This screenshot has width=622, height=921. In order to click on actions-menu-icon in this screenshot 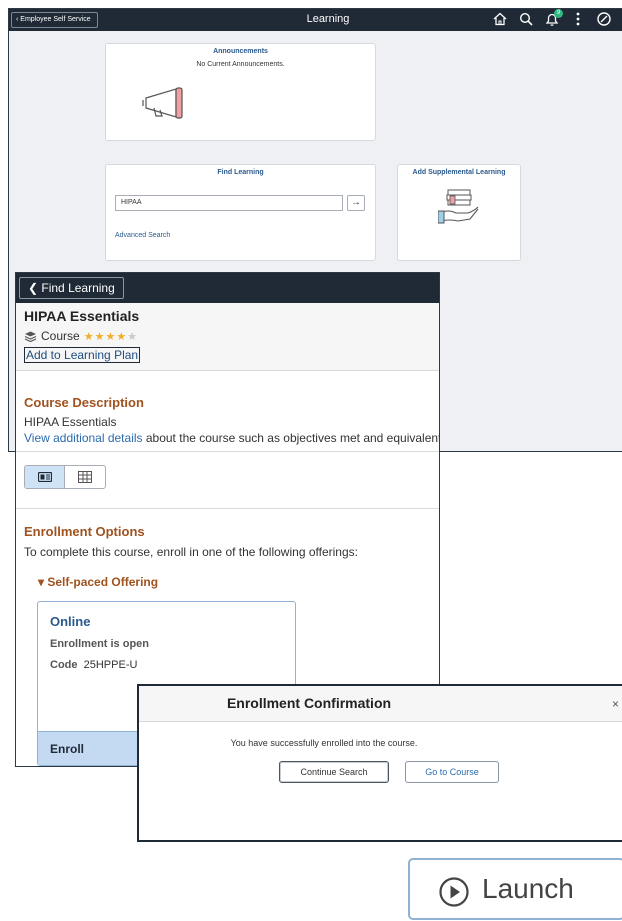, I will do `click(578, 19)`.